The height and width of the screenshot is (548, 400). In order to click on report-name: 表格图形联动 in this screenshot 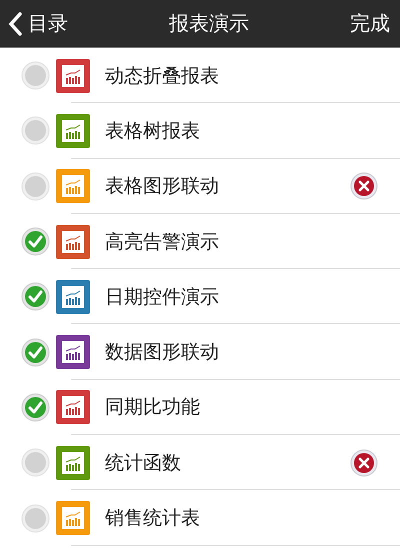, I will do `click(227, 186)`.